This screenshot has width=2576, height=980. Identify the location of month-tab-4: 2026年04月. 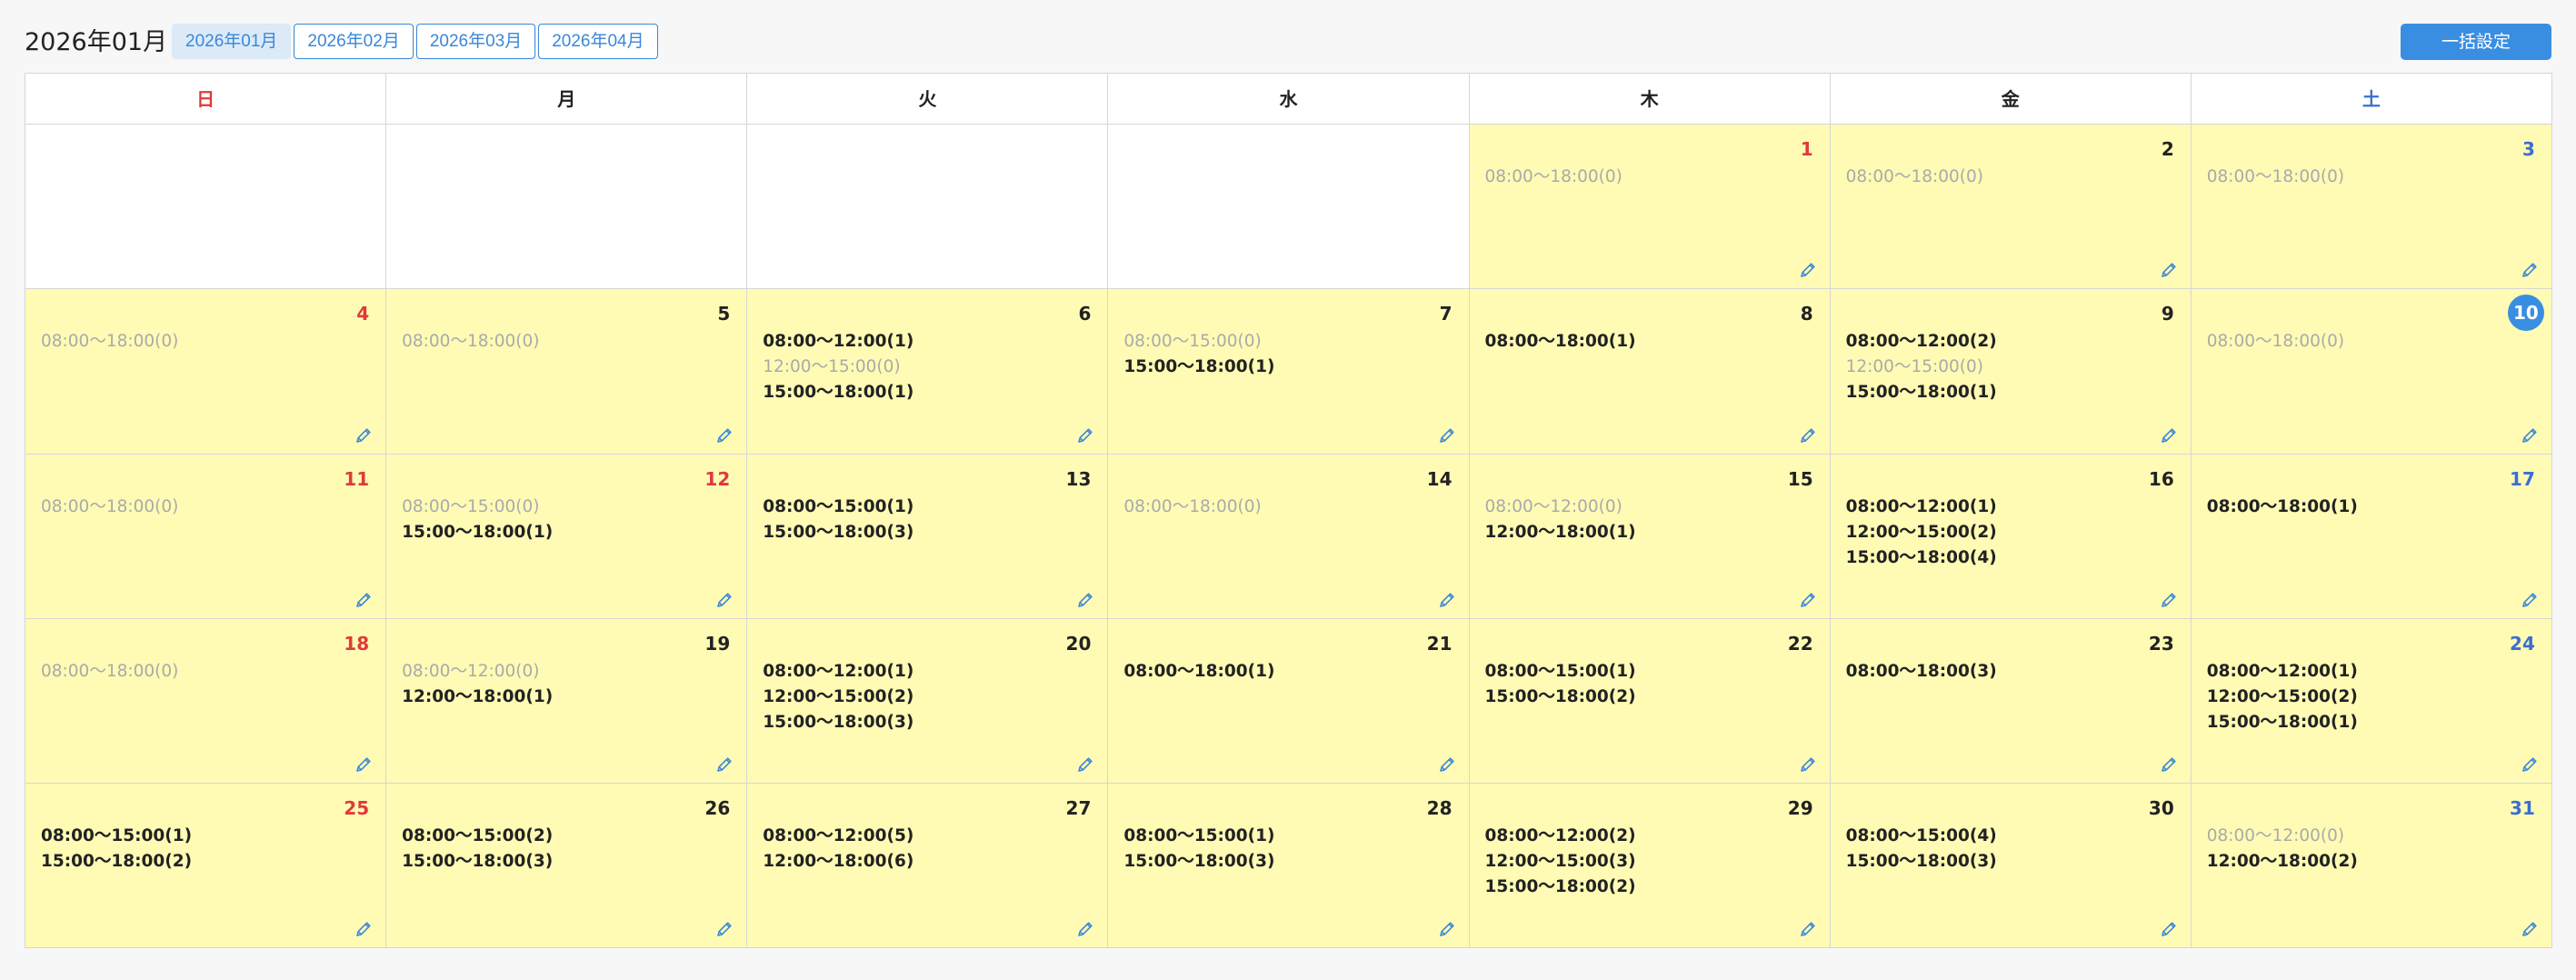
(598, 42).